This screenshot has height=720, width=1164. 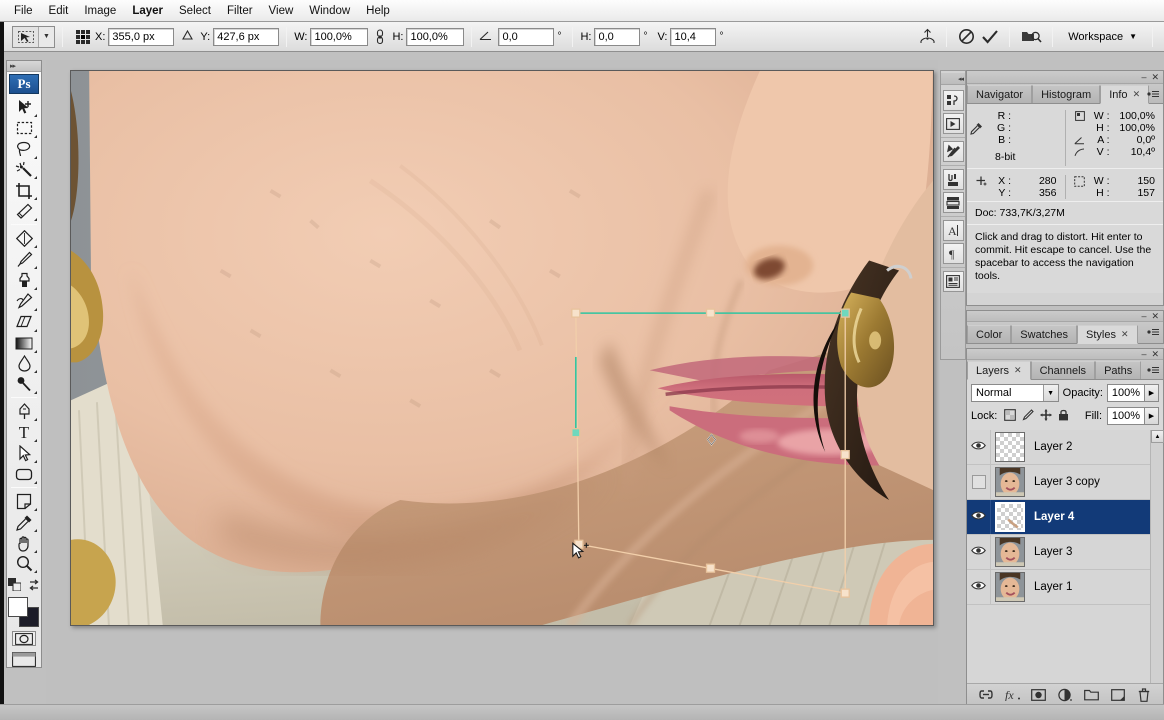 What do you see at coordinates (24, 432) in the screenshot?
I see `type-tool: T` at bounding box center [24, 432].